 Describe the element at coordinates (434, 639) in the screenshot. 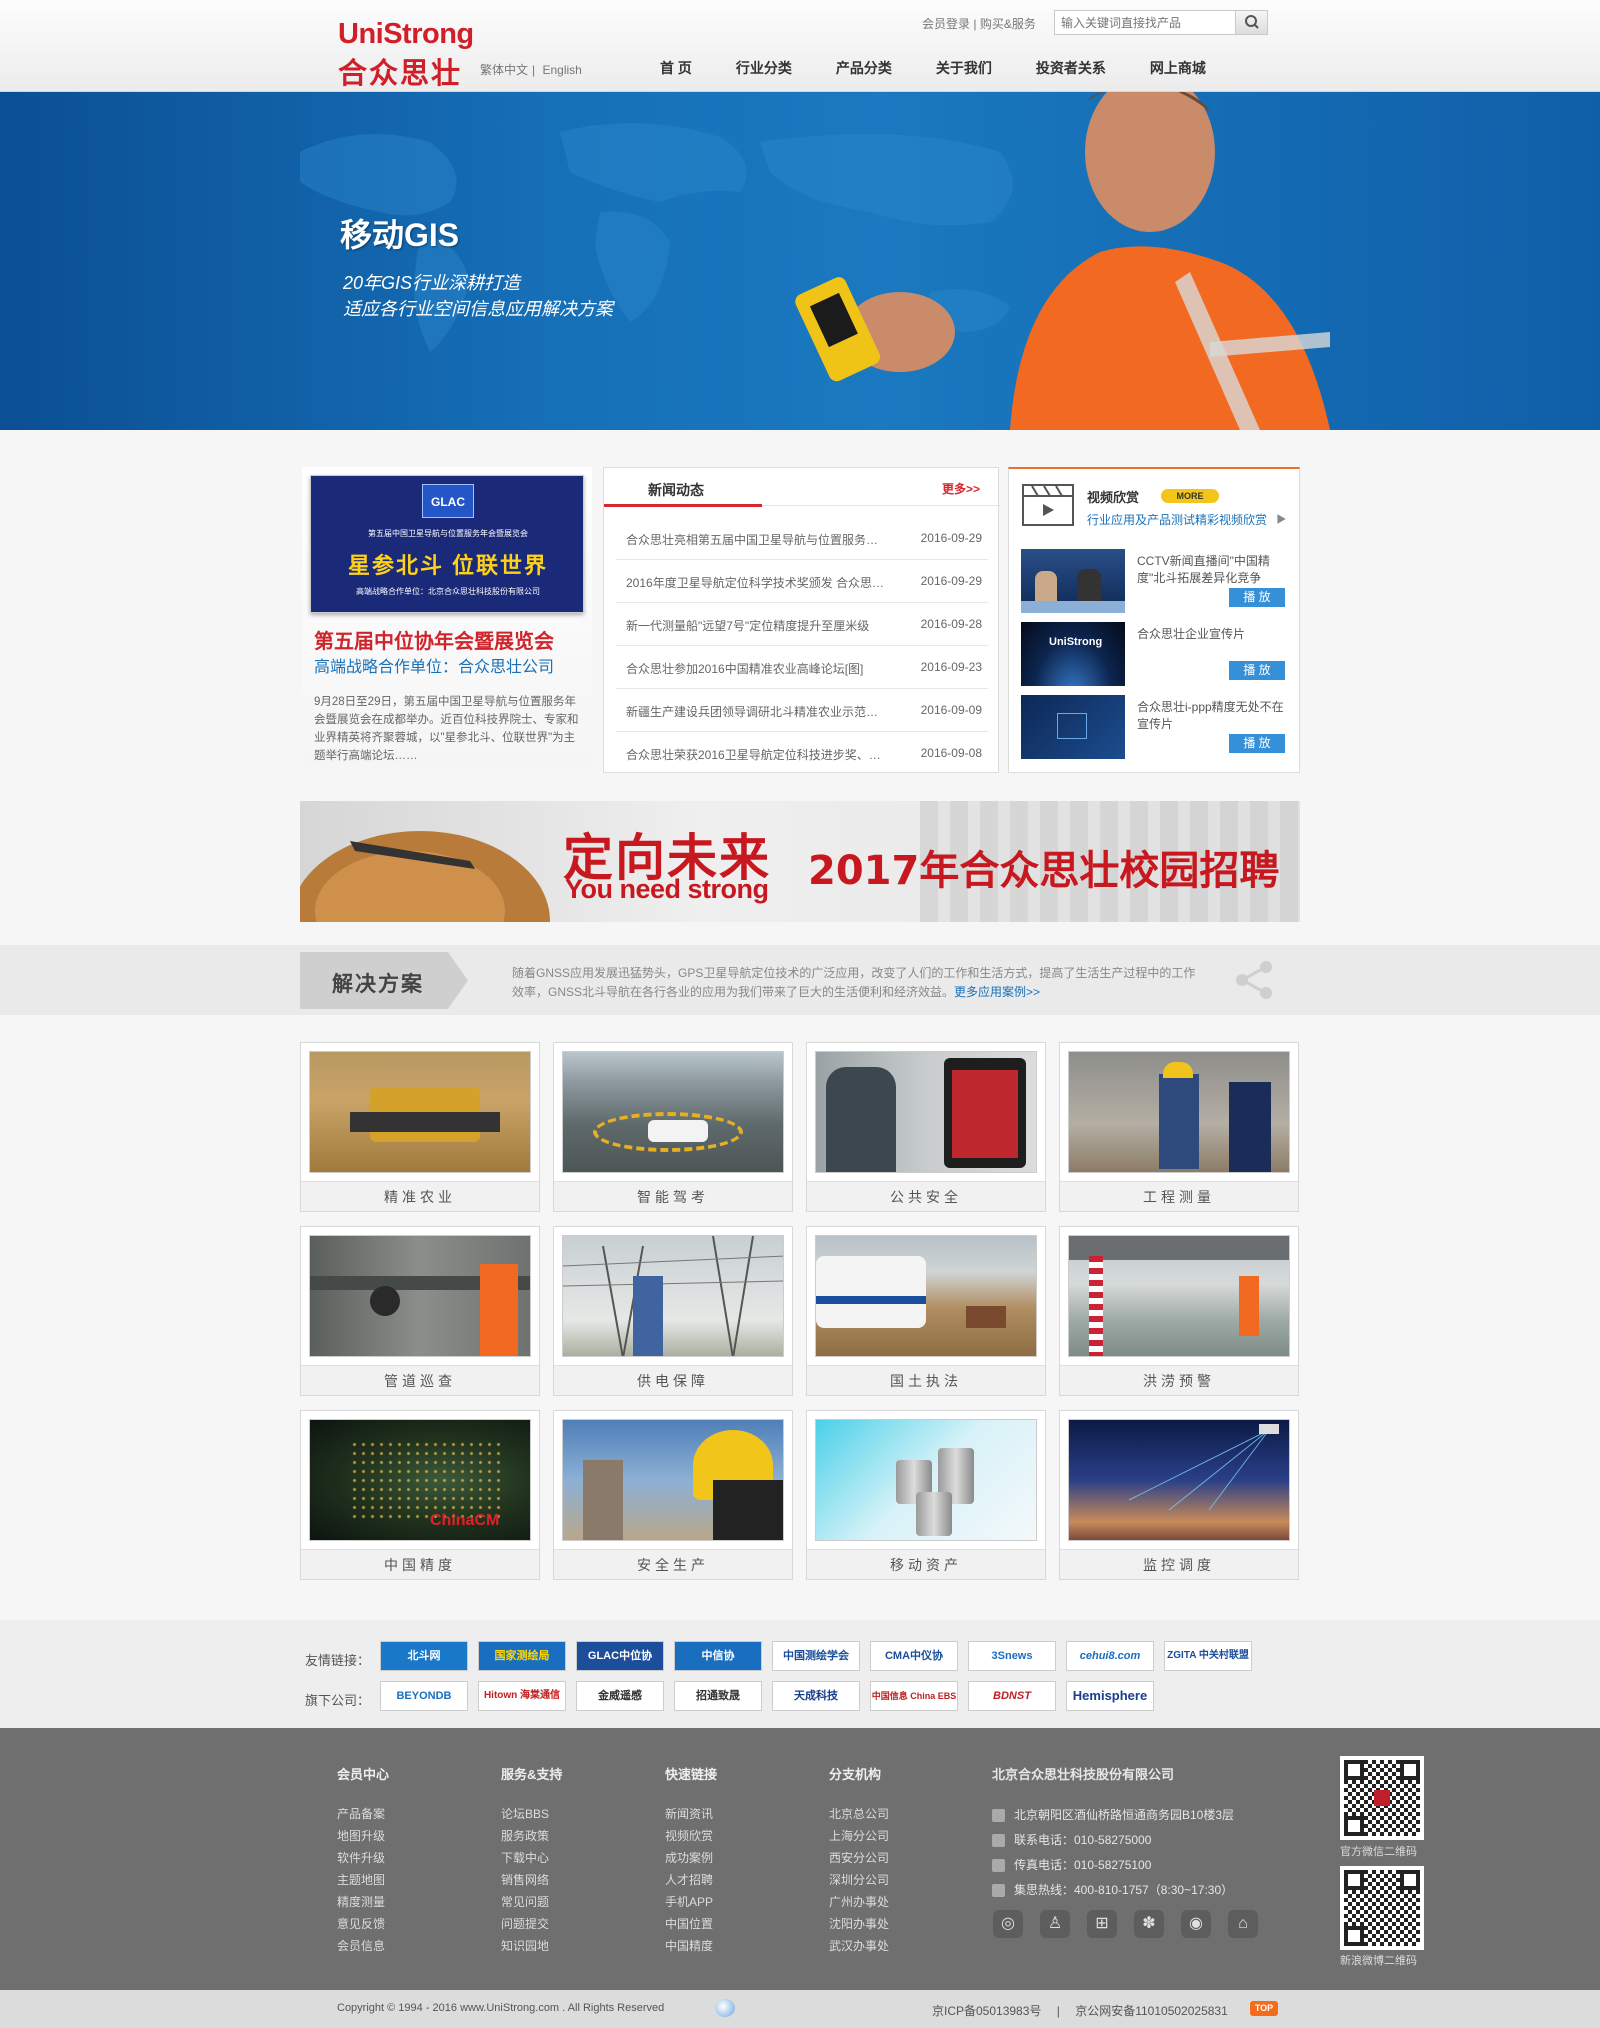

I see `event-title: 第五届中位协年会暨展览会` at that location.